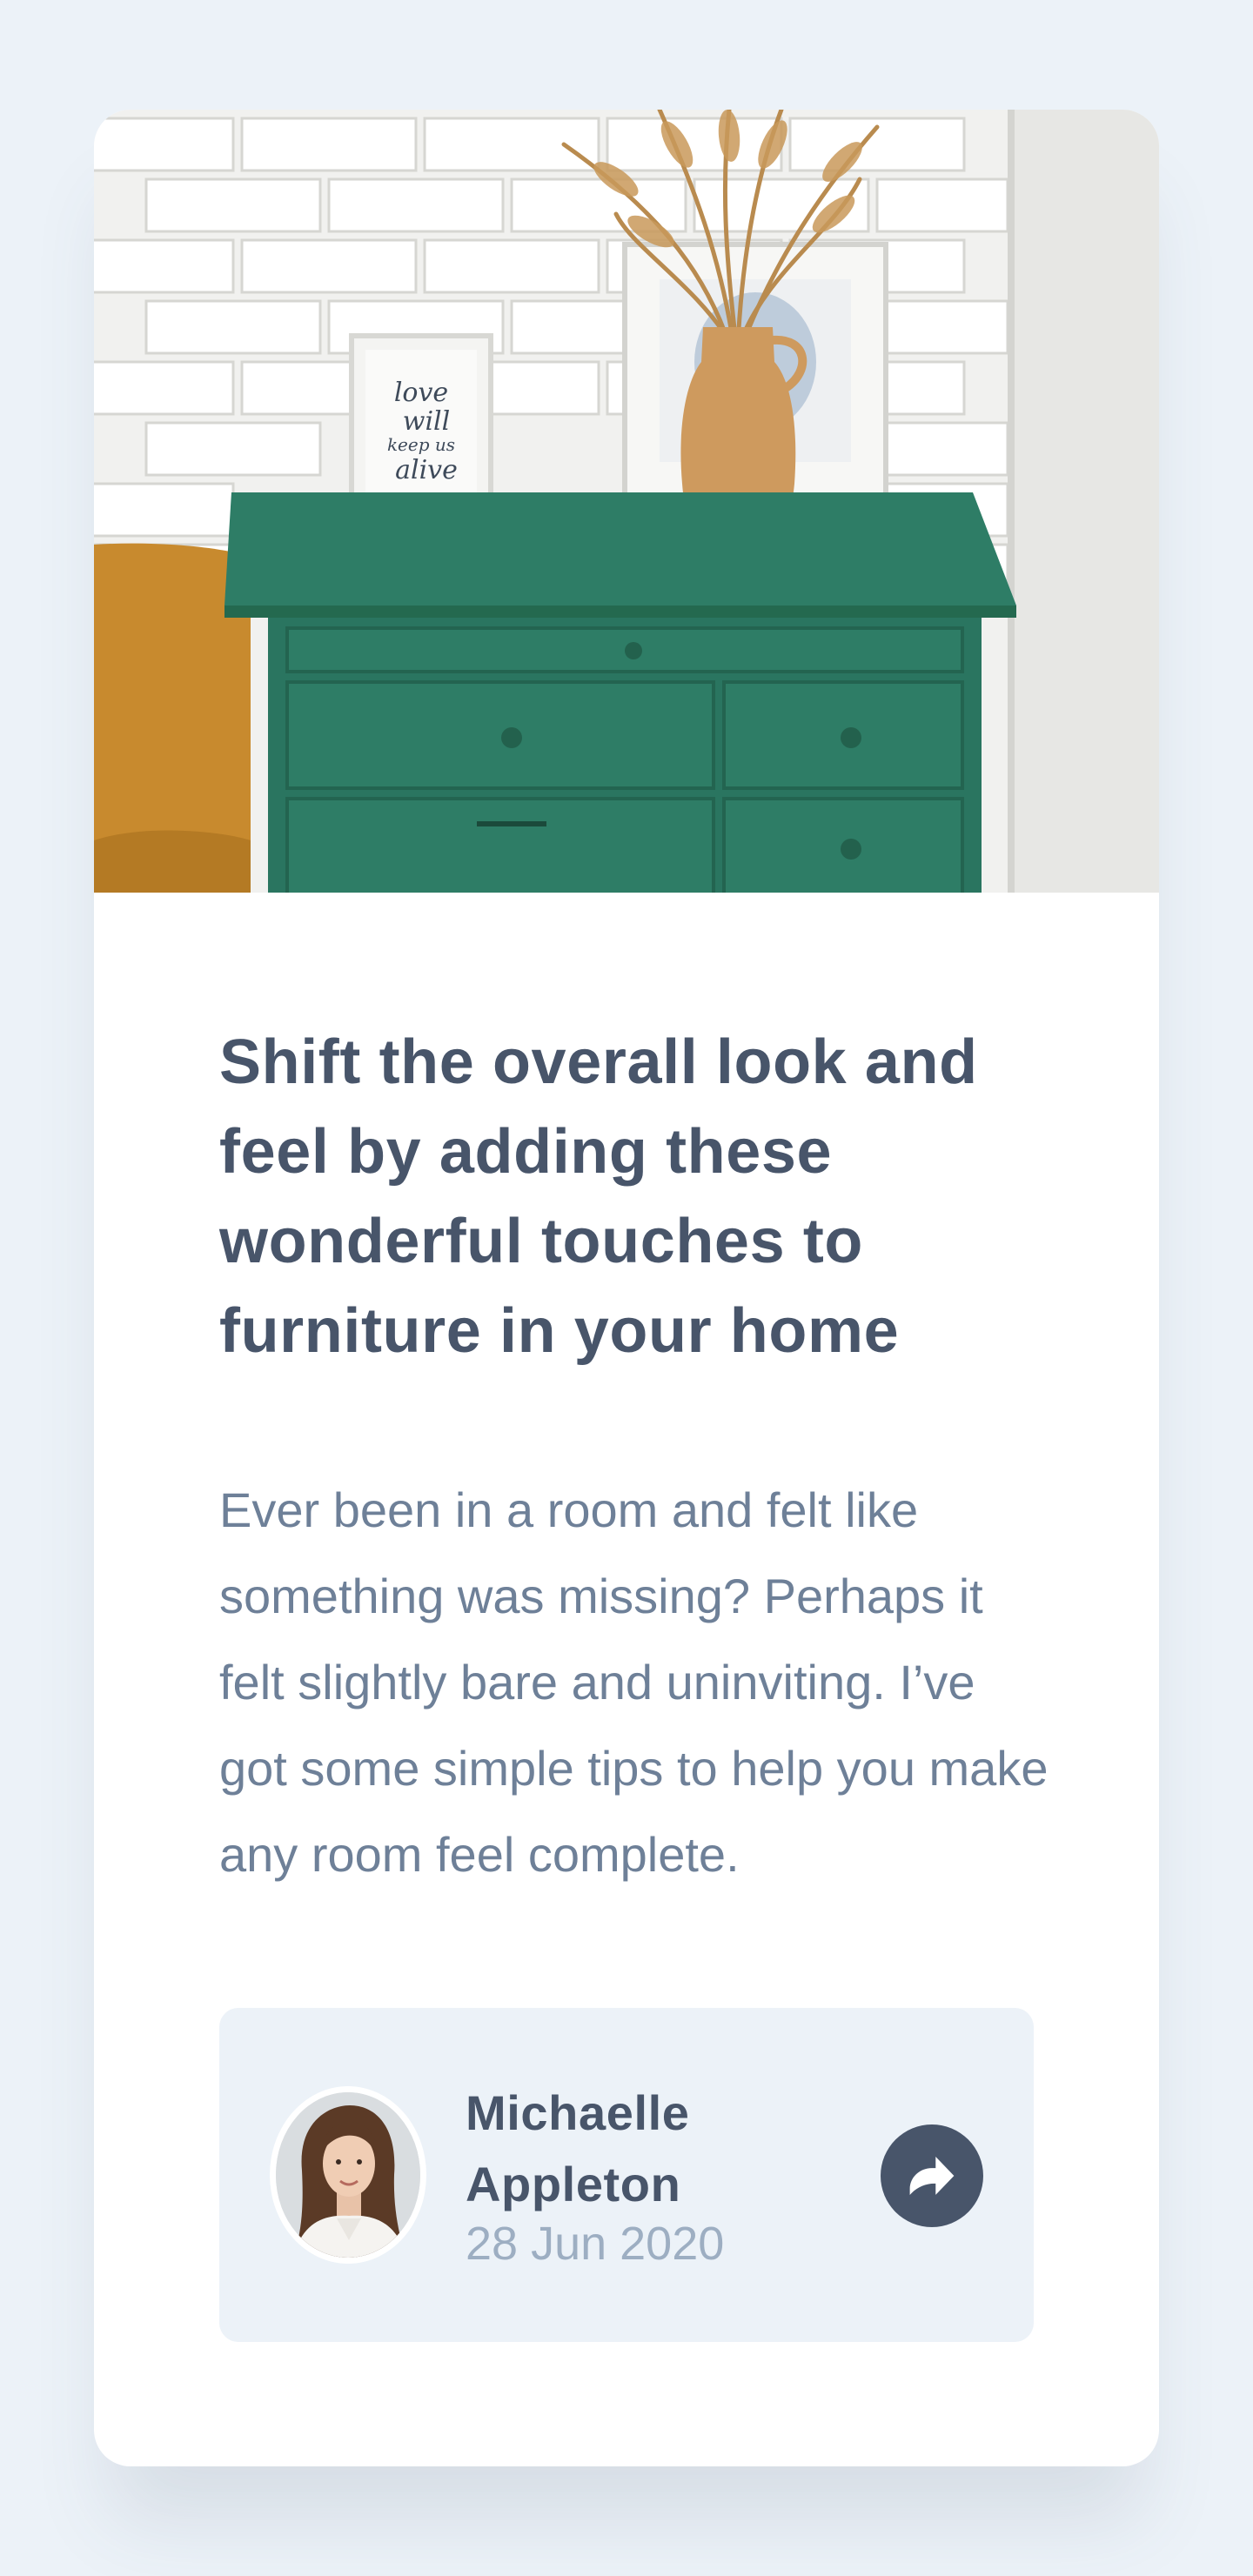  What do you see at coordinates (421, 393) in the screenshot?
I see `frame-text: love` at bounding box center [421, 393].